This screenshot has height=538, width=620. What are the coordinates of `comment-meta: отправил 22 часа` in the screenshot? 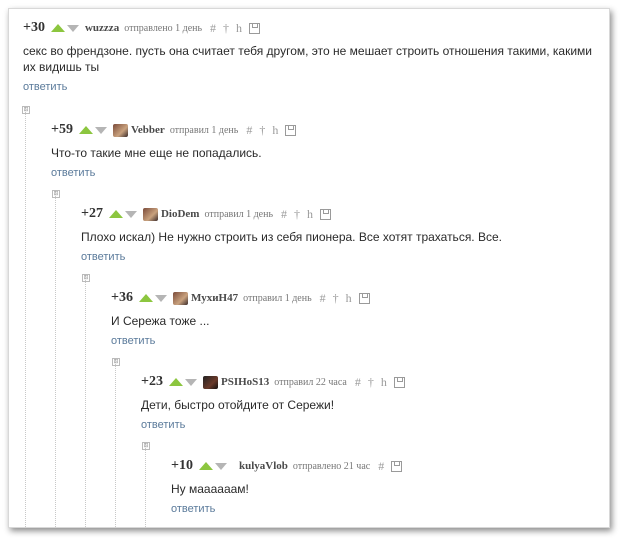 It's located at (310, 382).